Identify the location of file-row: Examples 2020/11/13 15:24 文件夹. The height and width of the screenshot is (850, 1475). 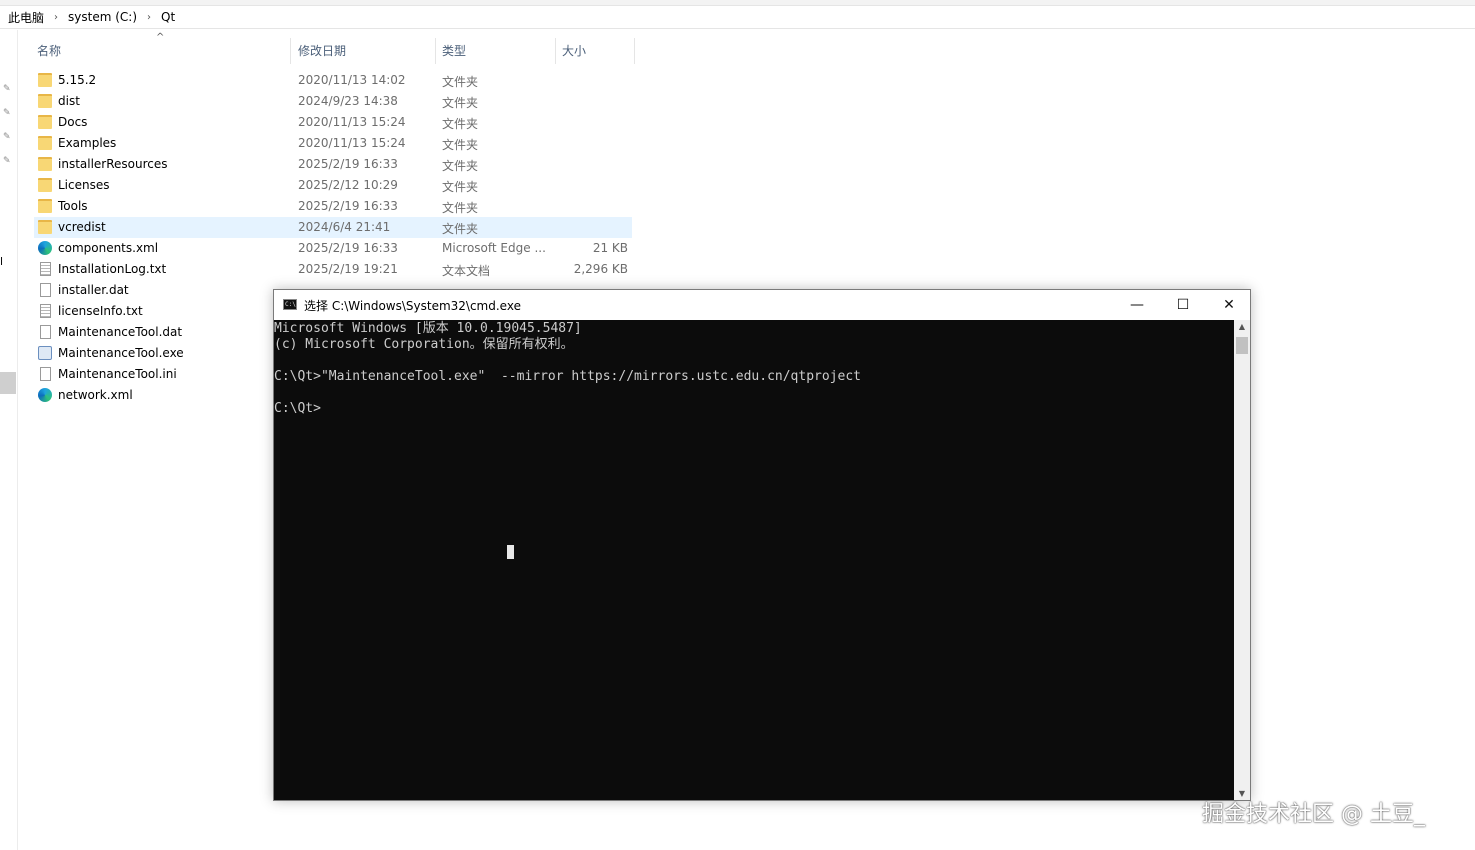
(333, 143).